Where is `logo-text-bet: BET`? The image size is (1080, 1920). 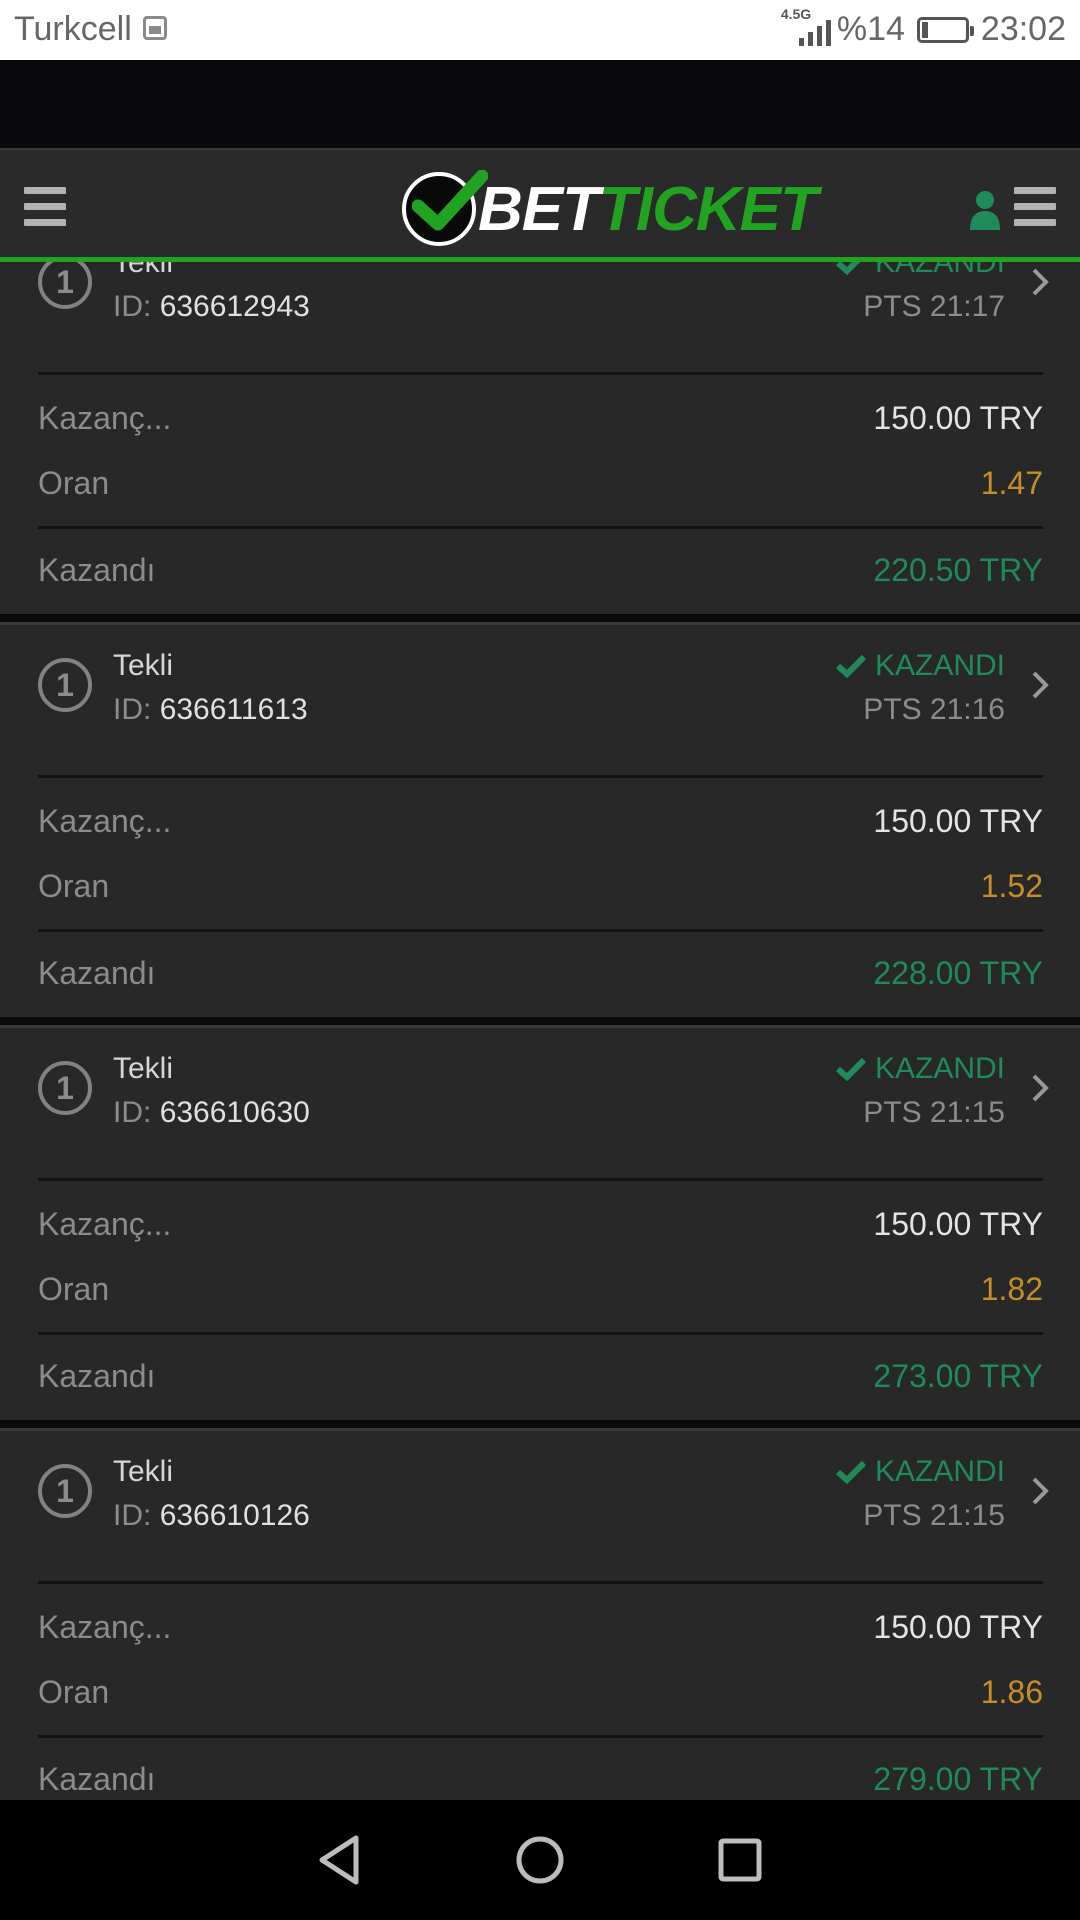
logo-text-bet: BET is located at coordinates (539, 209).